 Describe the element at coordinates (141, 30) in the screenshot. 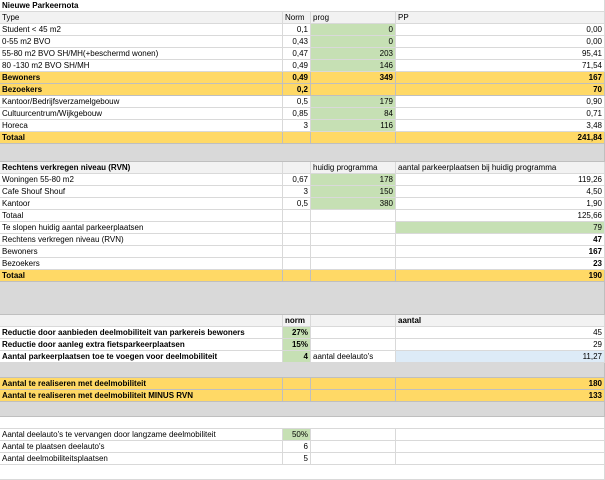

I see `cell-type: Student < 45 m2` at that location.